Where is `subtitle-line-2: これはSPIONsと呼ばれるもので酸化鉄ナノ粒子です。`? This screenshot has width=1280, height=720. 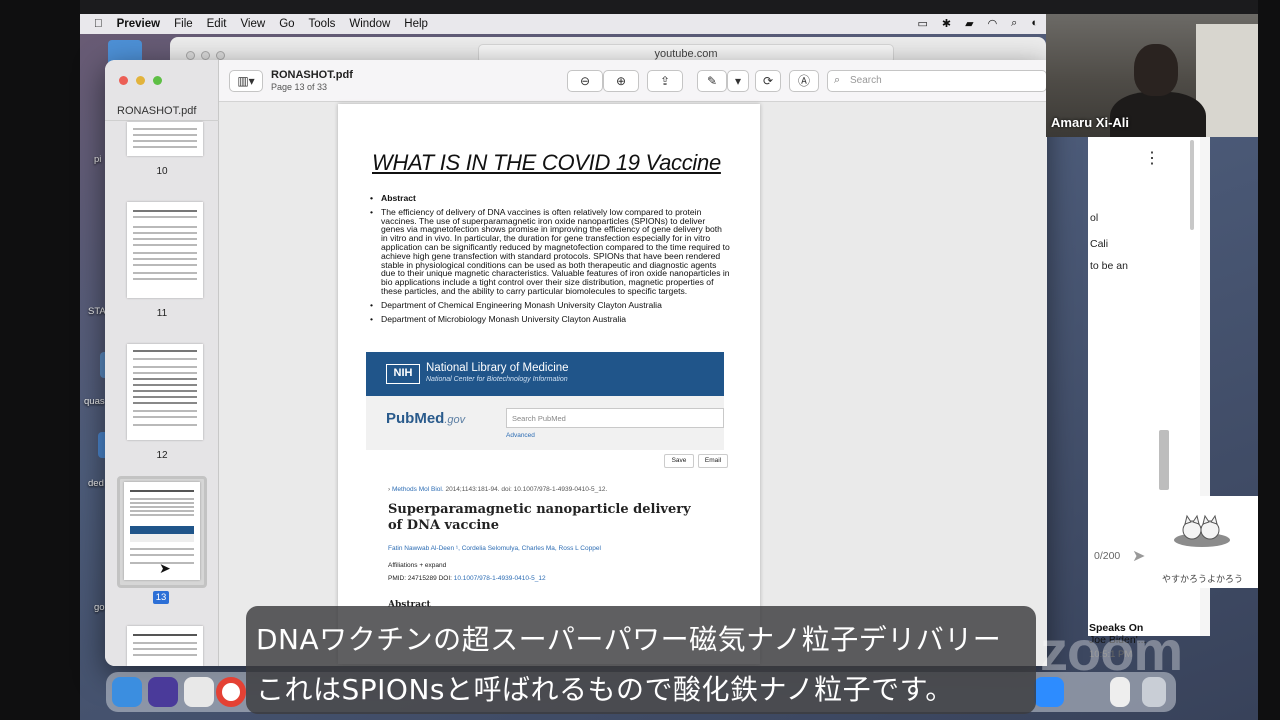 subtitle-line-2: これはSPIONsと呼ばれるもので酸化鉄ナノ粒子です。 is located at coordinates (605, 689).